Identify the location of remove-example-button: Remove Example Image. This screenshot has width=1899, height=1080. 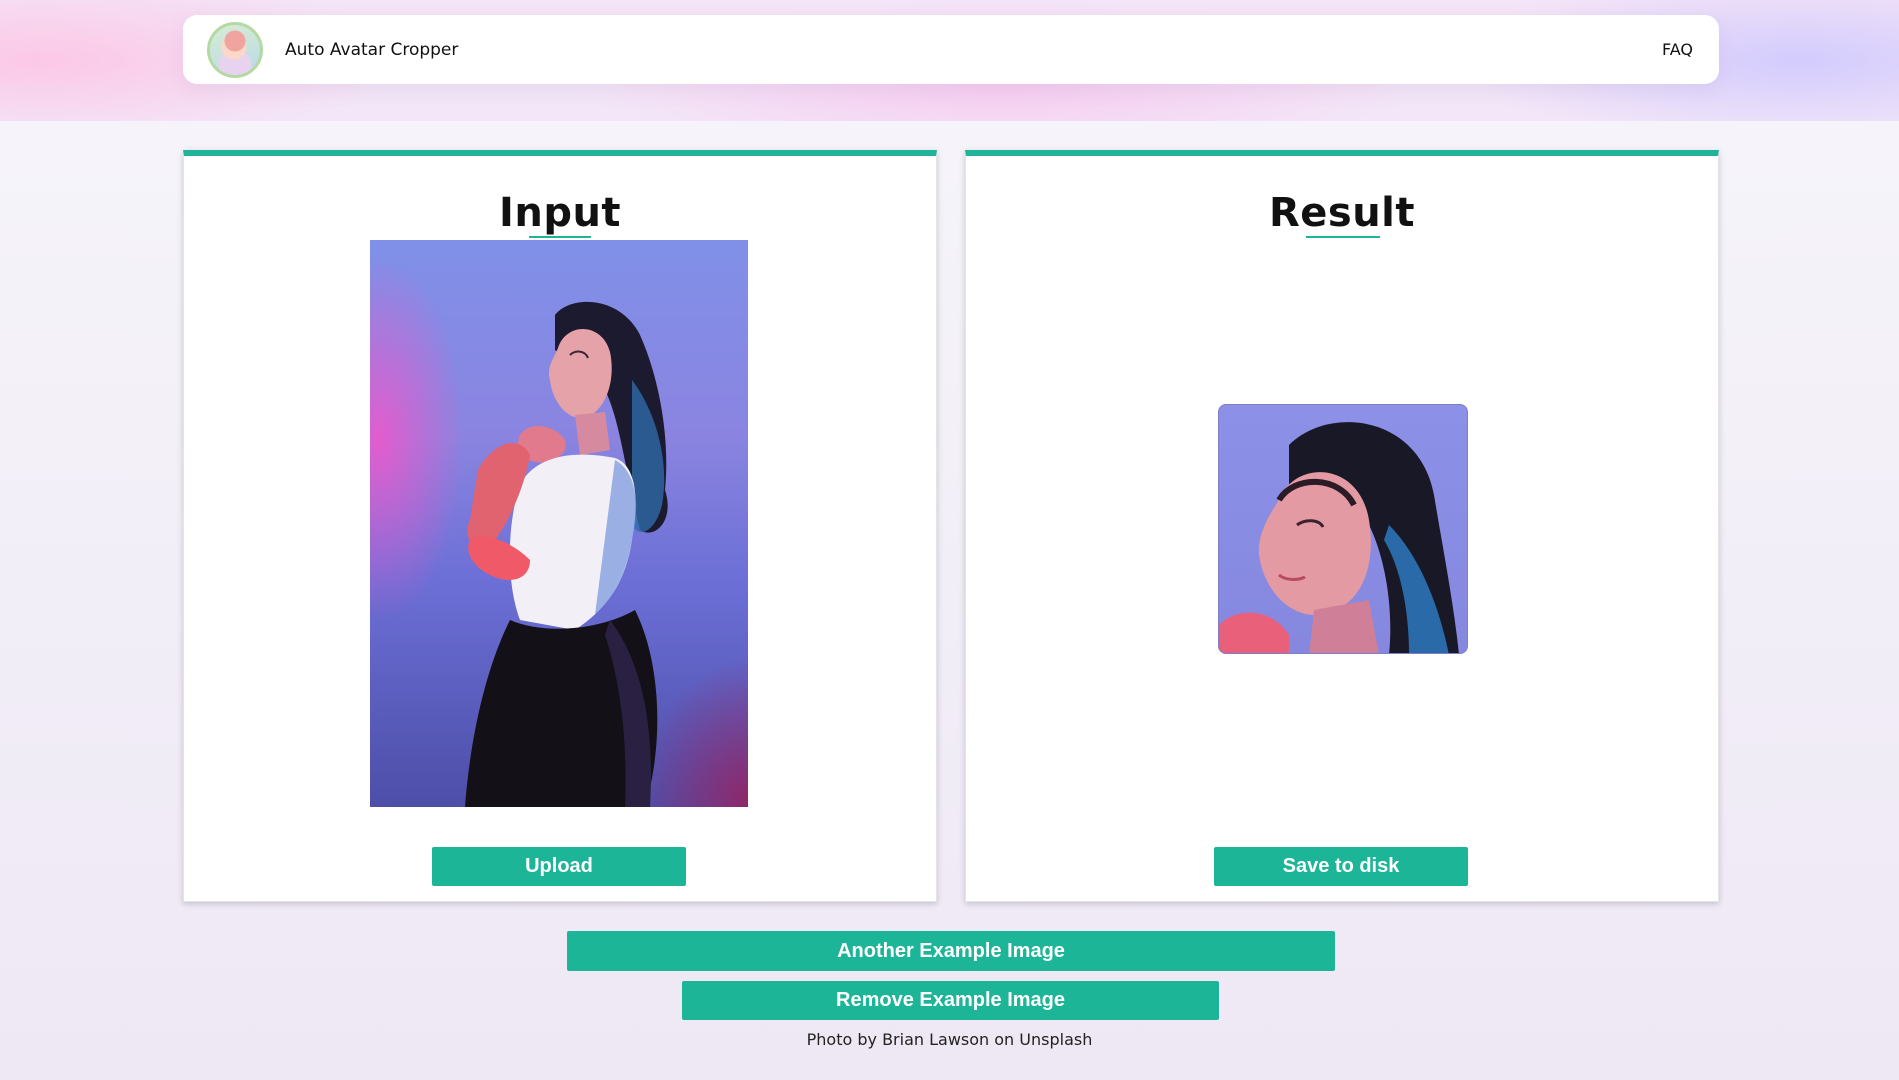
(950, 1000).